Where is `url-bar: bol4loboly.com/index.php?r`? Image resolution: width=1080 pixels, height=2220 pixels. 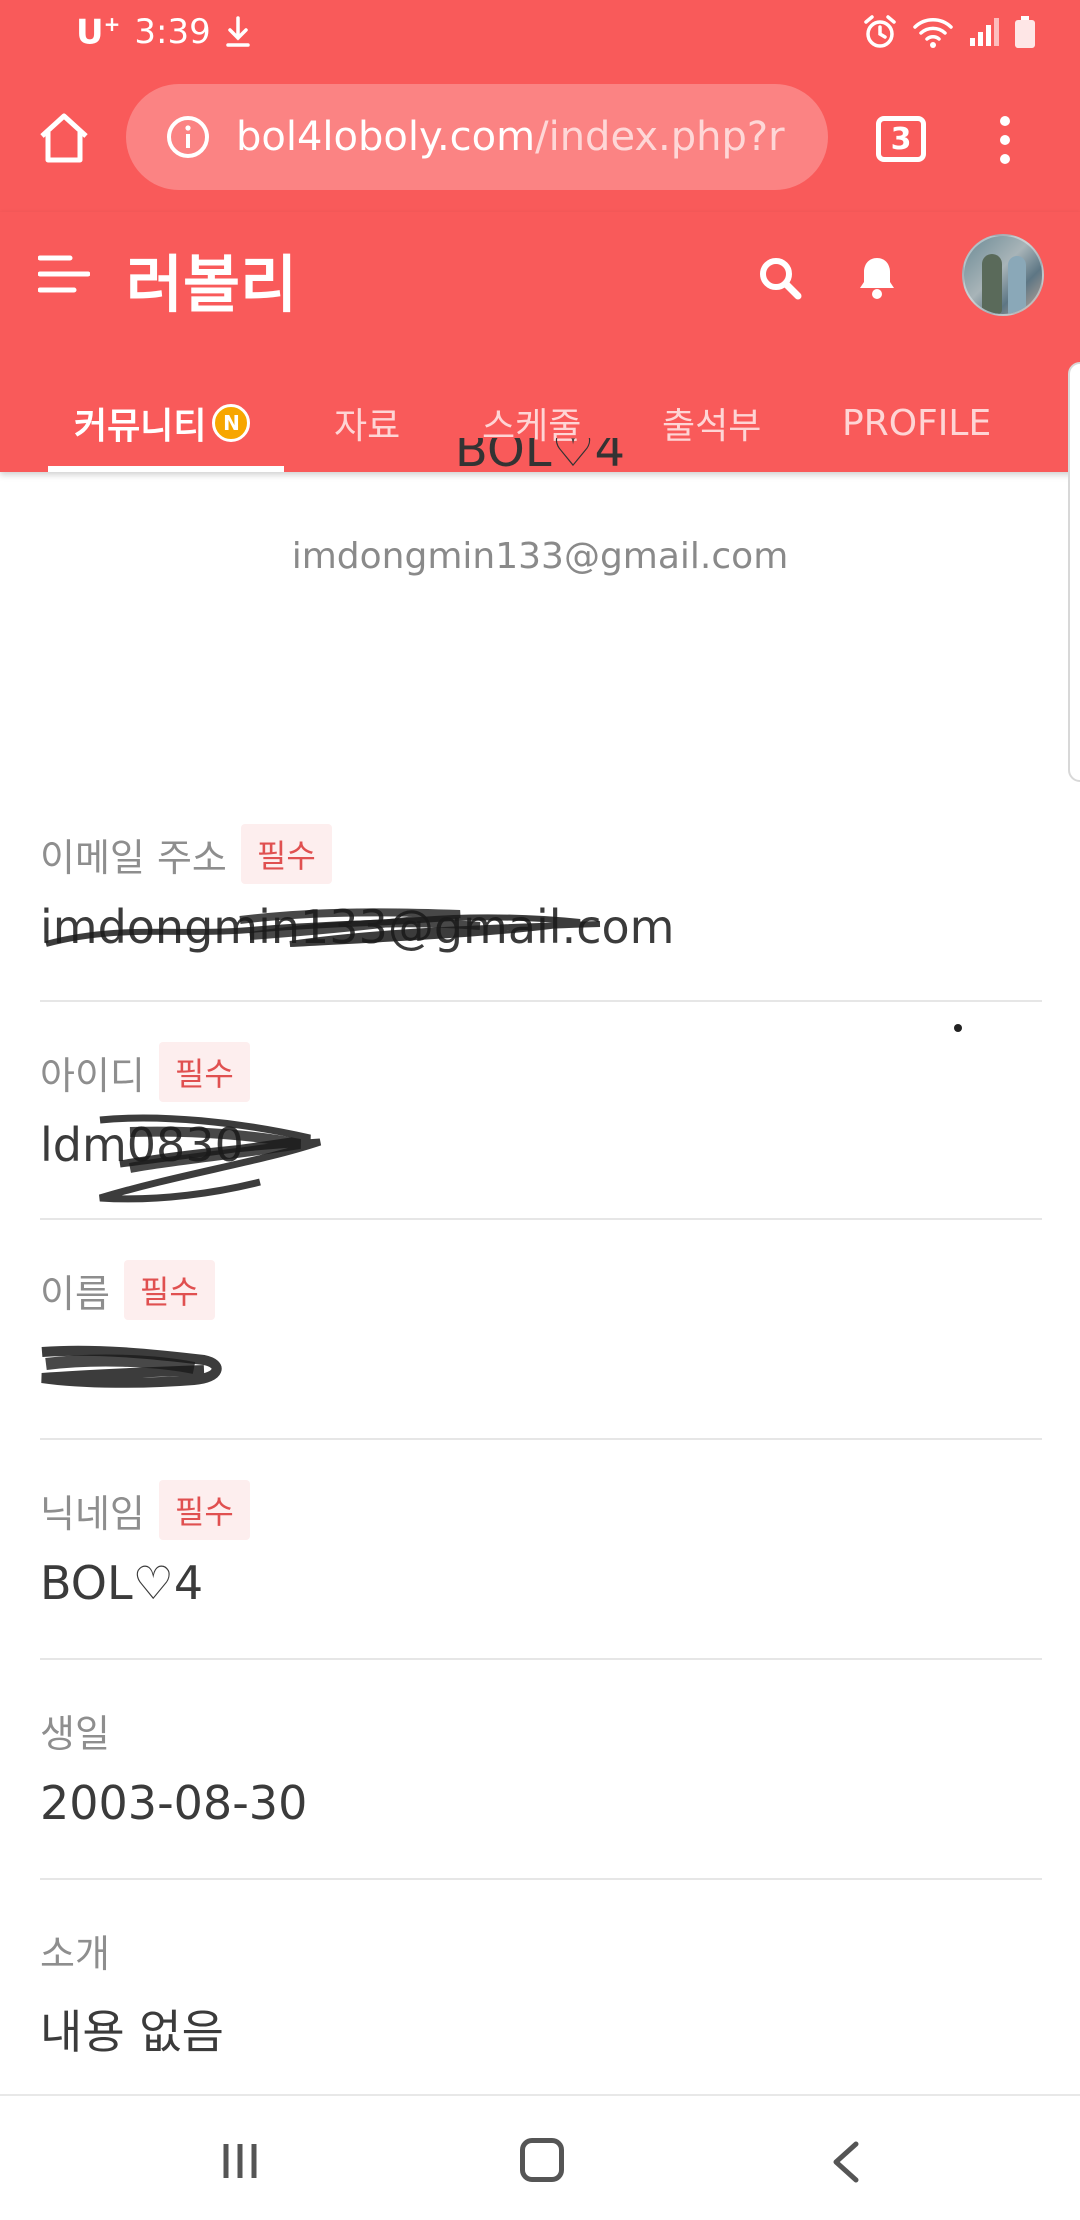 url-bar: bol4loboly.com/index.php?r is located at coordinates (477, 137).